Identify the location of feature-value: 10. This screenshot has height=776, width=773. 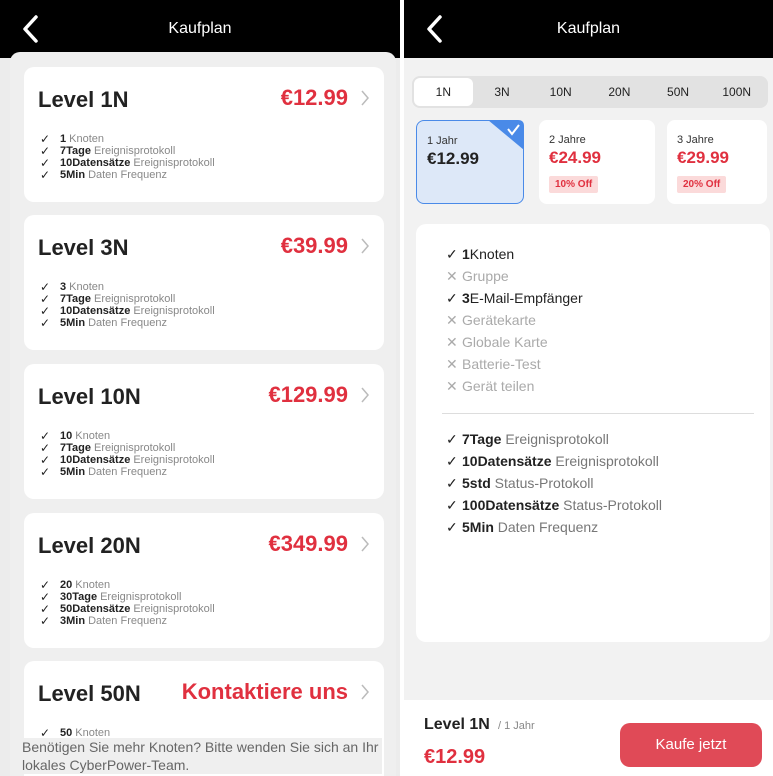
(66, 436).